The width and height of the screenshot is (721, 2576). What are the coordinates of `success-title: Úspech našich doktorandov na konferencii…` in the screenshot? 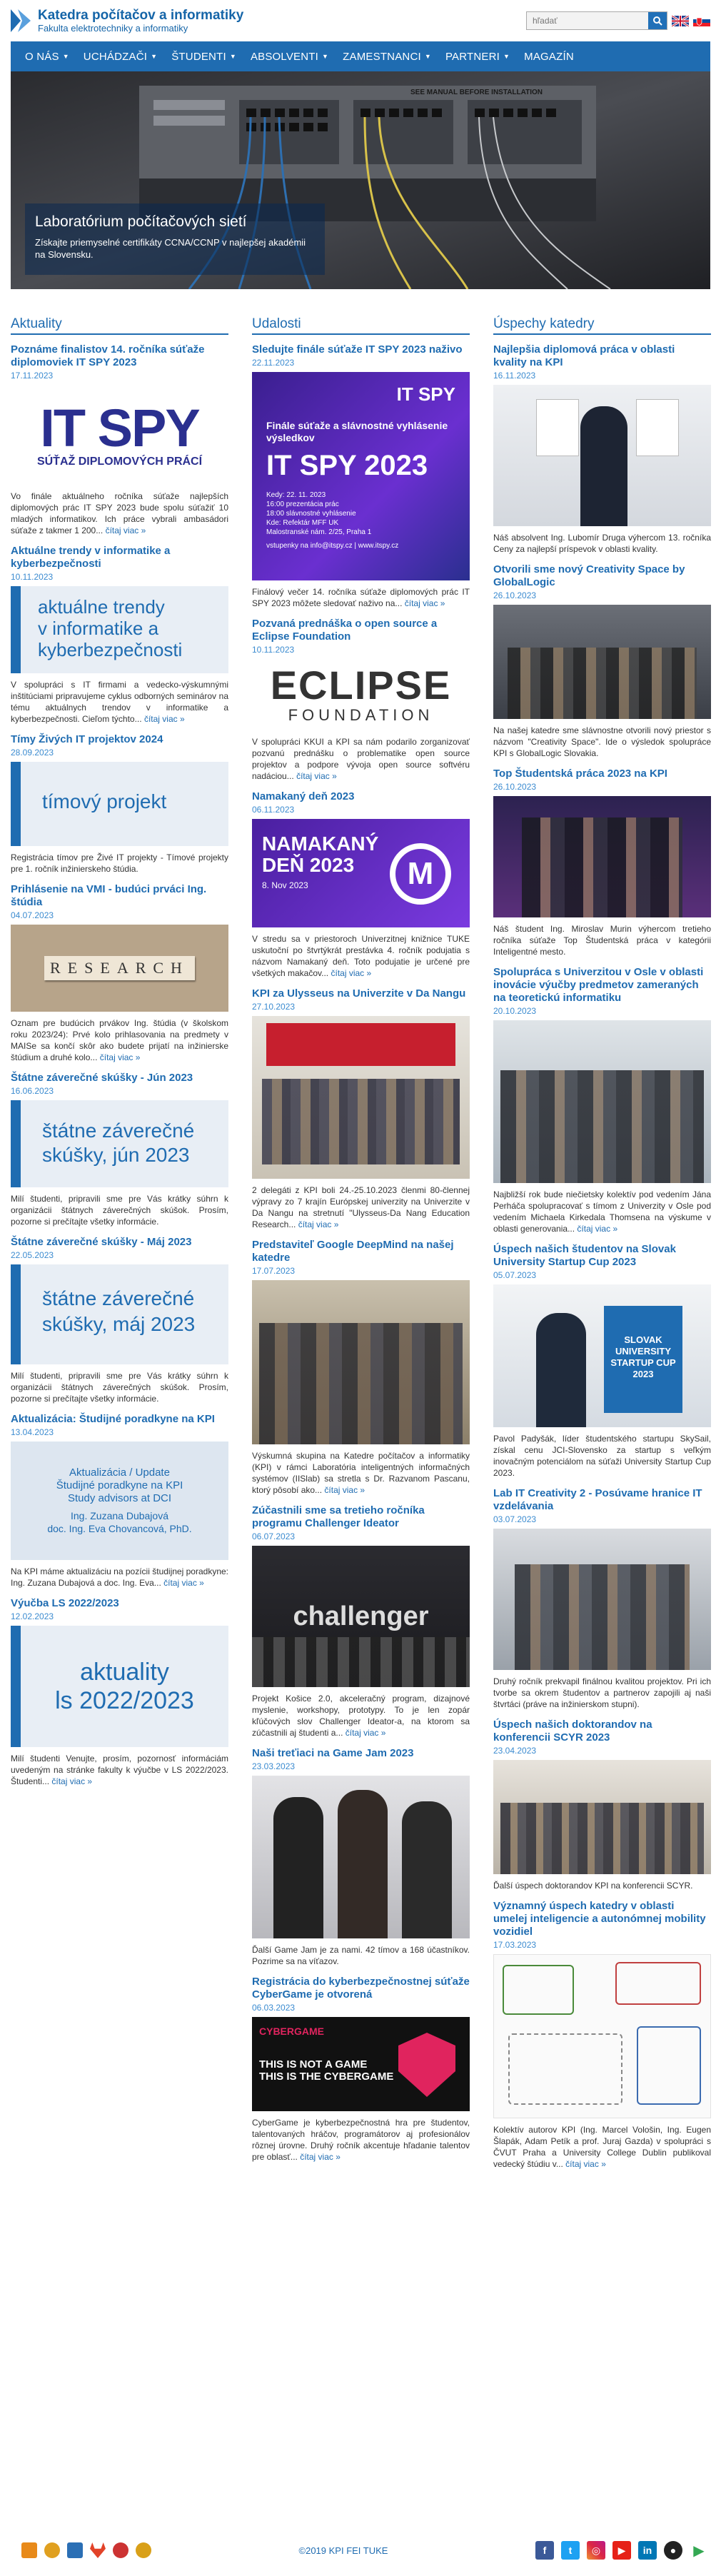 It's located at (602, 1731).